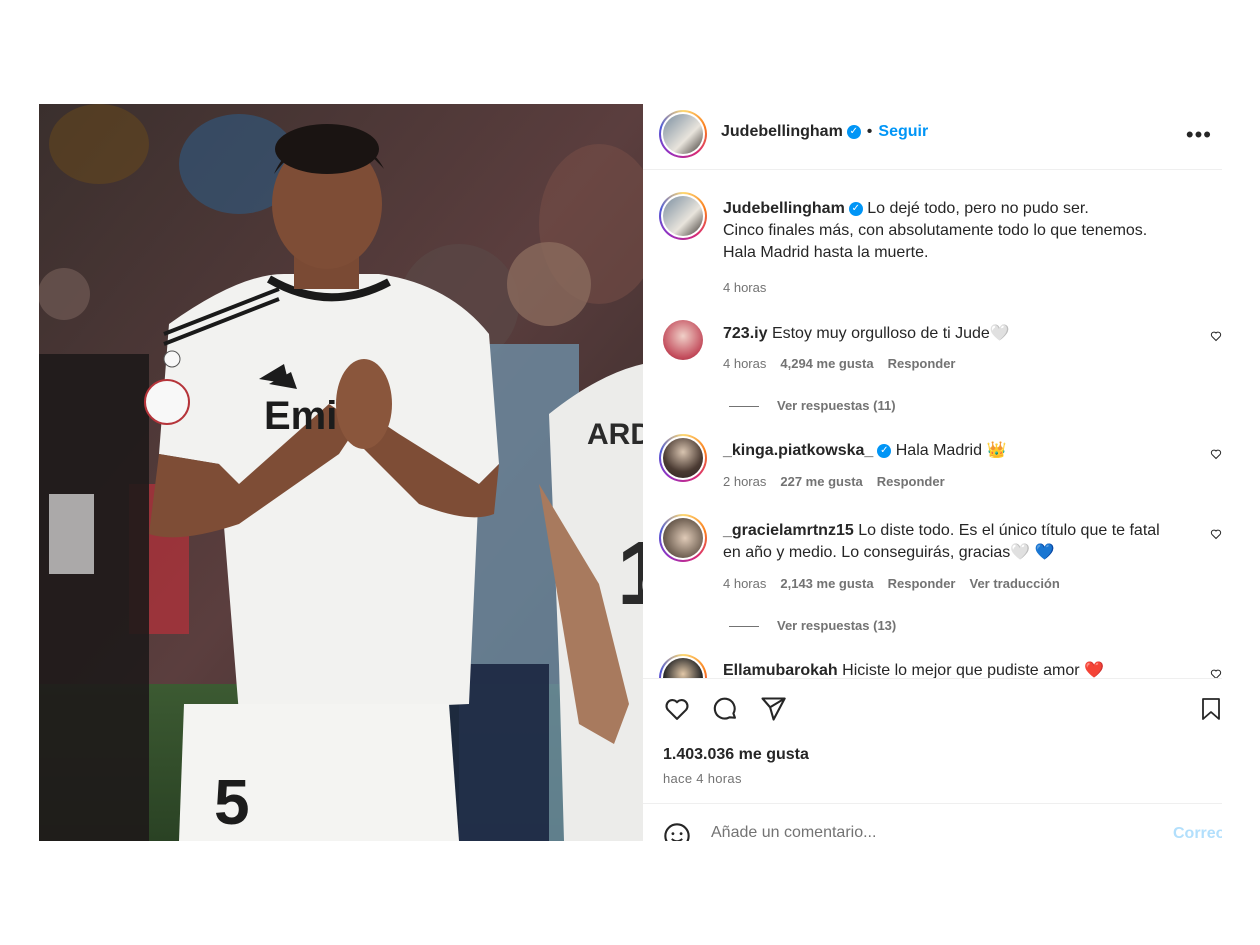  I want to click on view-replies-label: Ver respuestas (13), so click(837, 625).